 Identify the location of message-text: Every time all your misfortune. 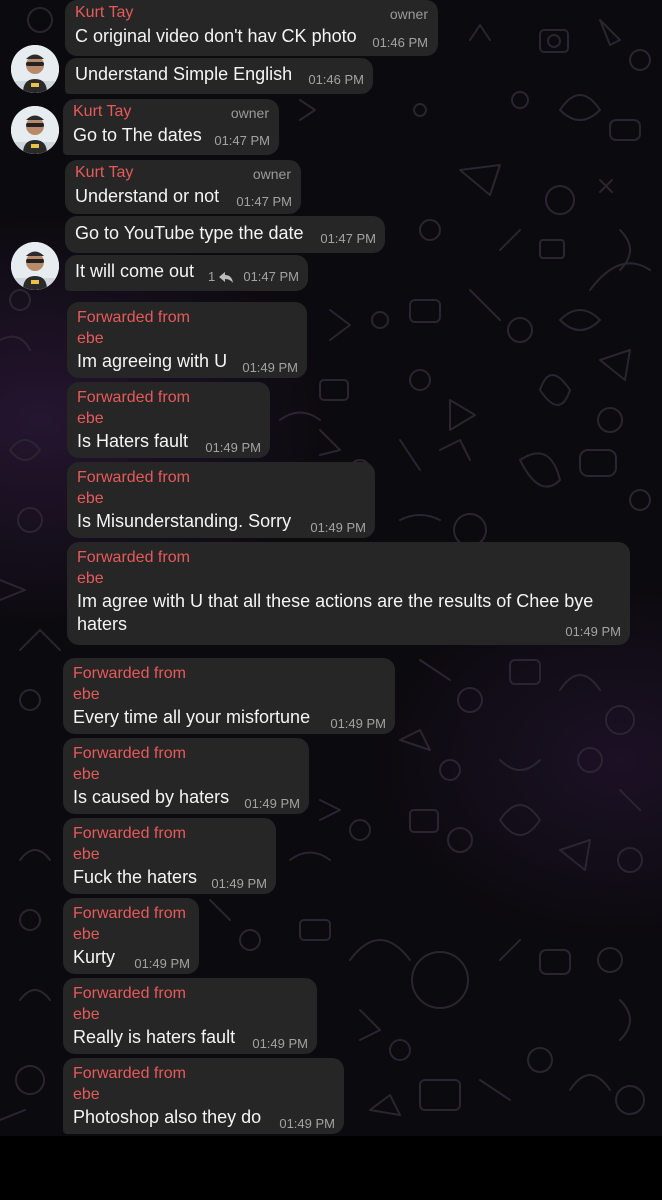
(192, 717).